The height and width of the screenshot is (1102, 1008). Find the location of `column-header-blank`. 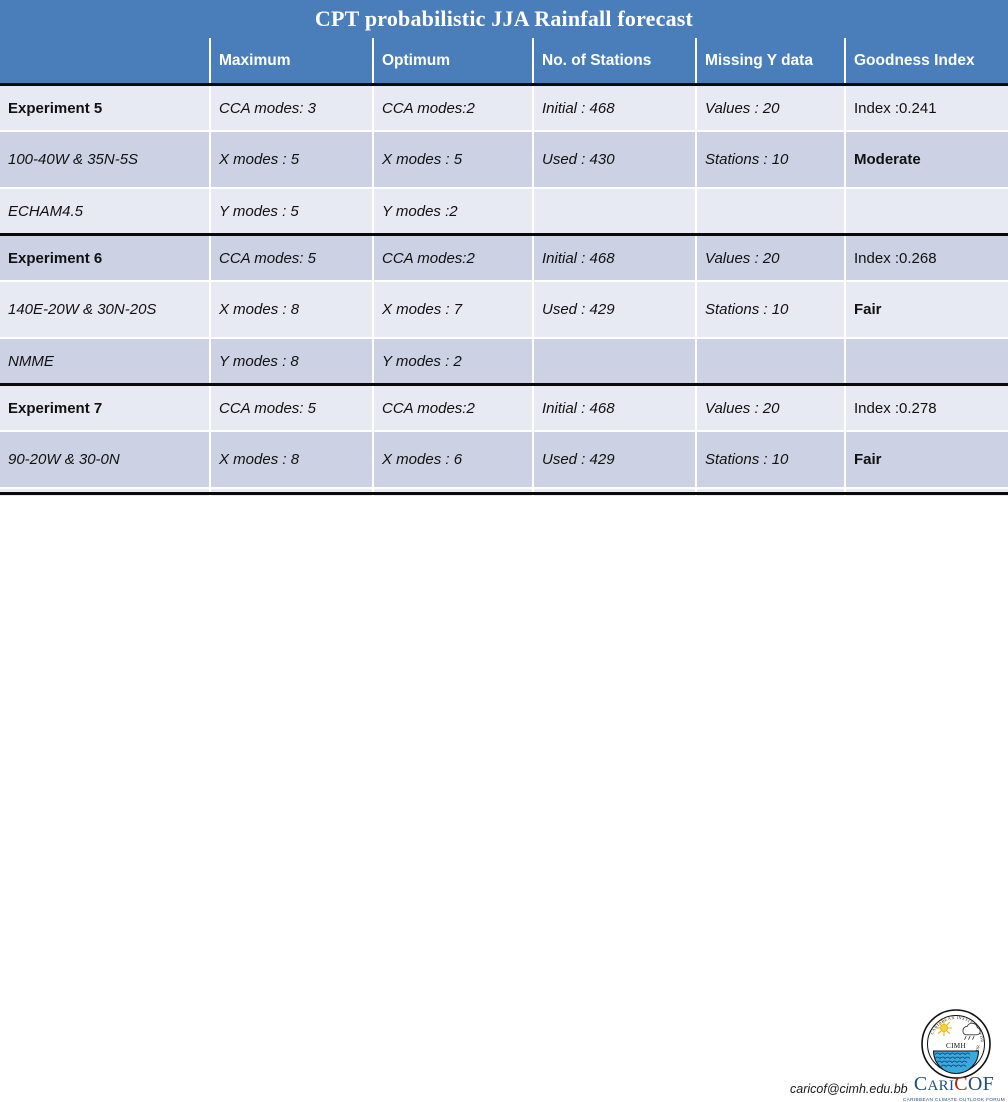

column-header-blank is located at coordinates (105, 61).